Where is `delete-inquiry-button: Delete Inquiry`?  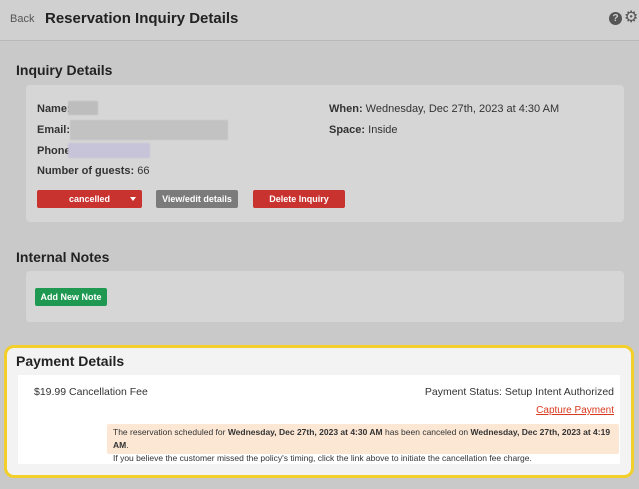
delete-inquiry-button: Delete Inquiry is located at coordinates (299, 199).